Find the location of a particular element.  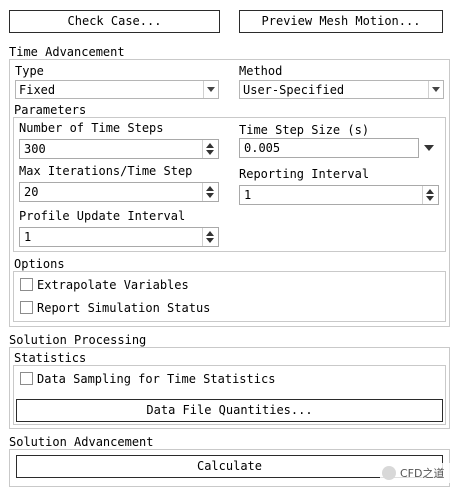

profile-update-interval-input: 1 is located at coordinates (119, 237).